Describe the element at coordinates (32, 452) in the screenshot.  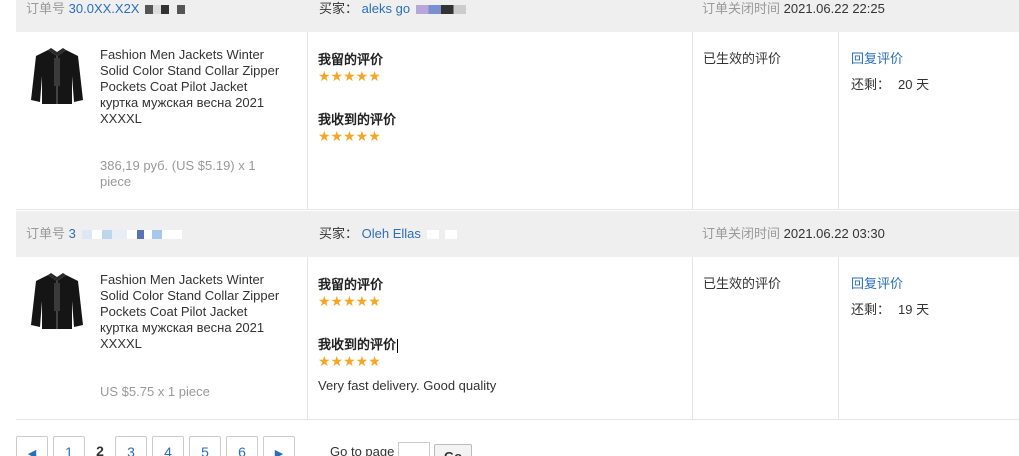
I see `arrow-left-icon: ◀` at that location.